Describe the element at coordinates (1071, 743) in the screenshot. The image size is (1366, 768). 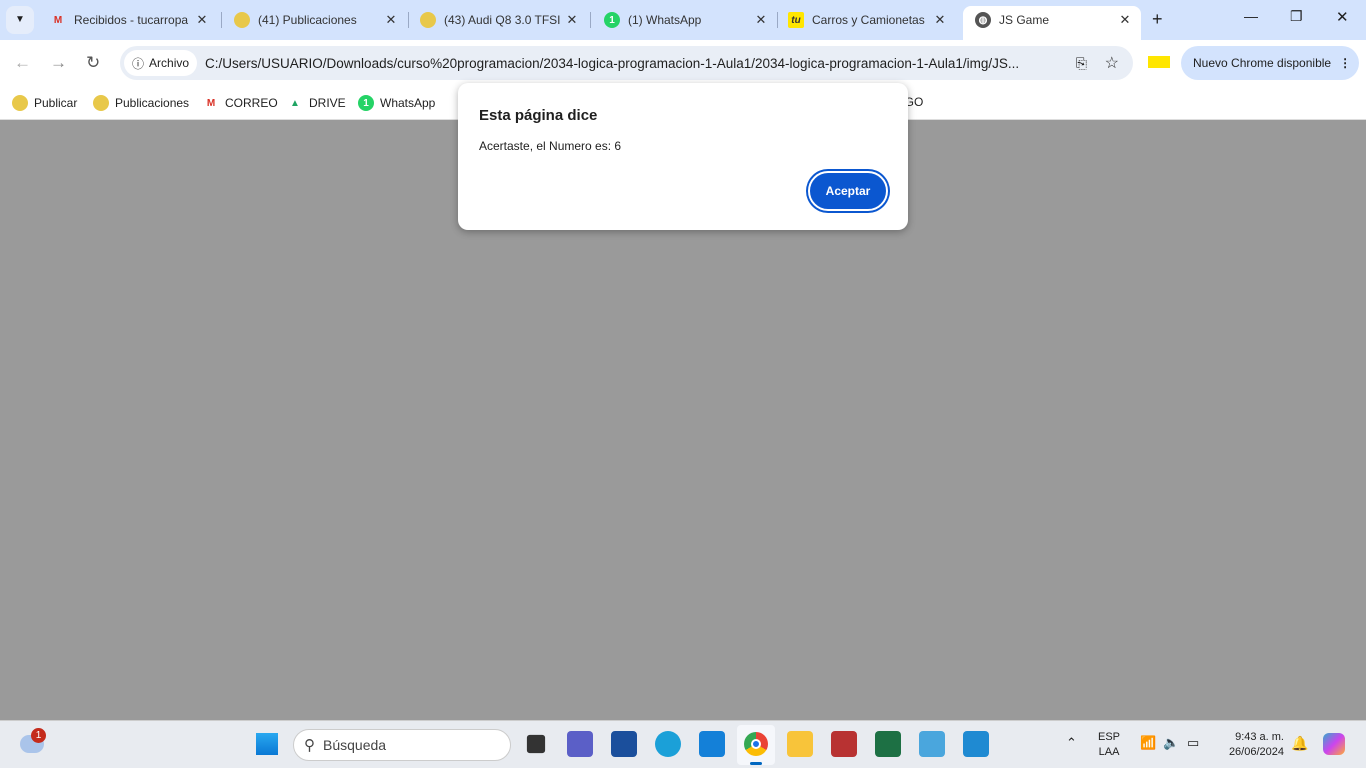
I see `show-hidden-icons: ⌃` at that location.